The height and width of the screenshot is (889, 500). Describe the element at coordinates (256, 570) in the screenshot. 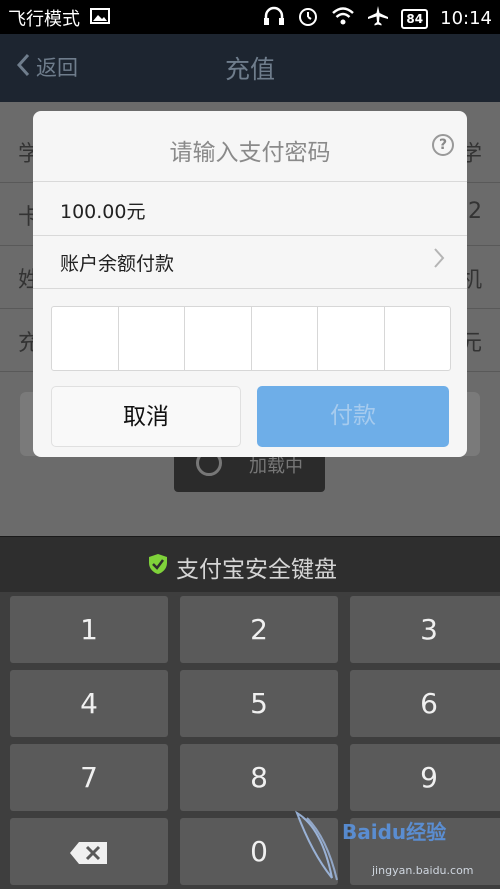

I see `keyboard-title: 支付宝安全键盘` at that location.